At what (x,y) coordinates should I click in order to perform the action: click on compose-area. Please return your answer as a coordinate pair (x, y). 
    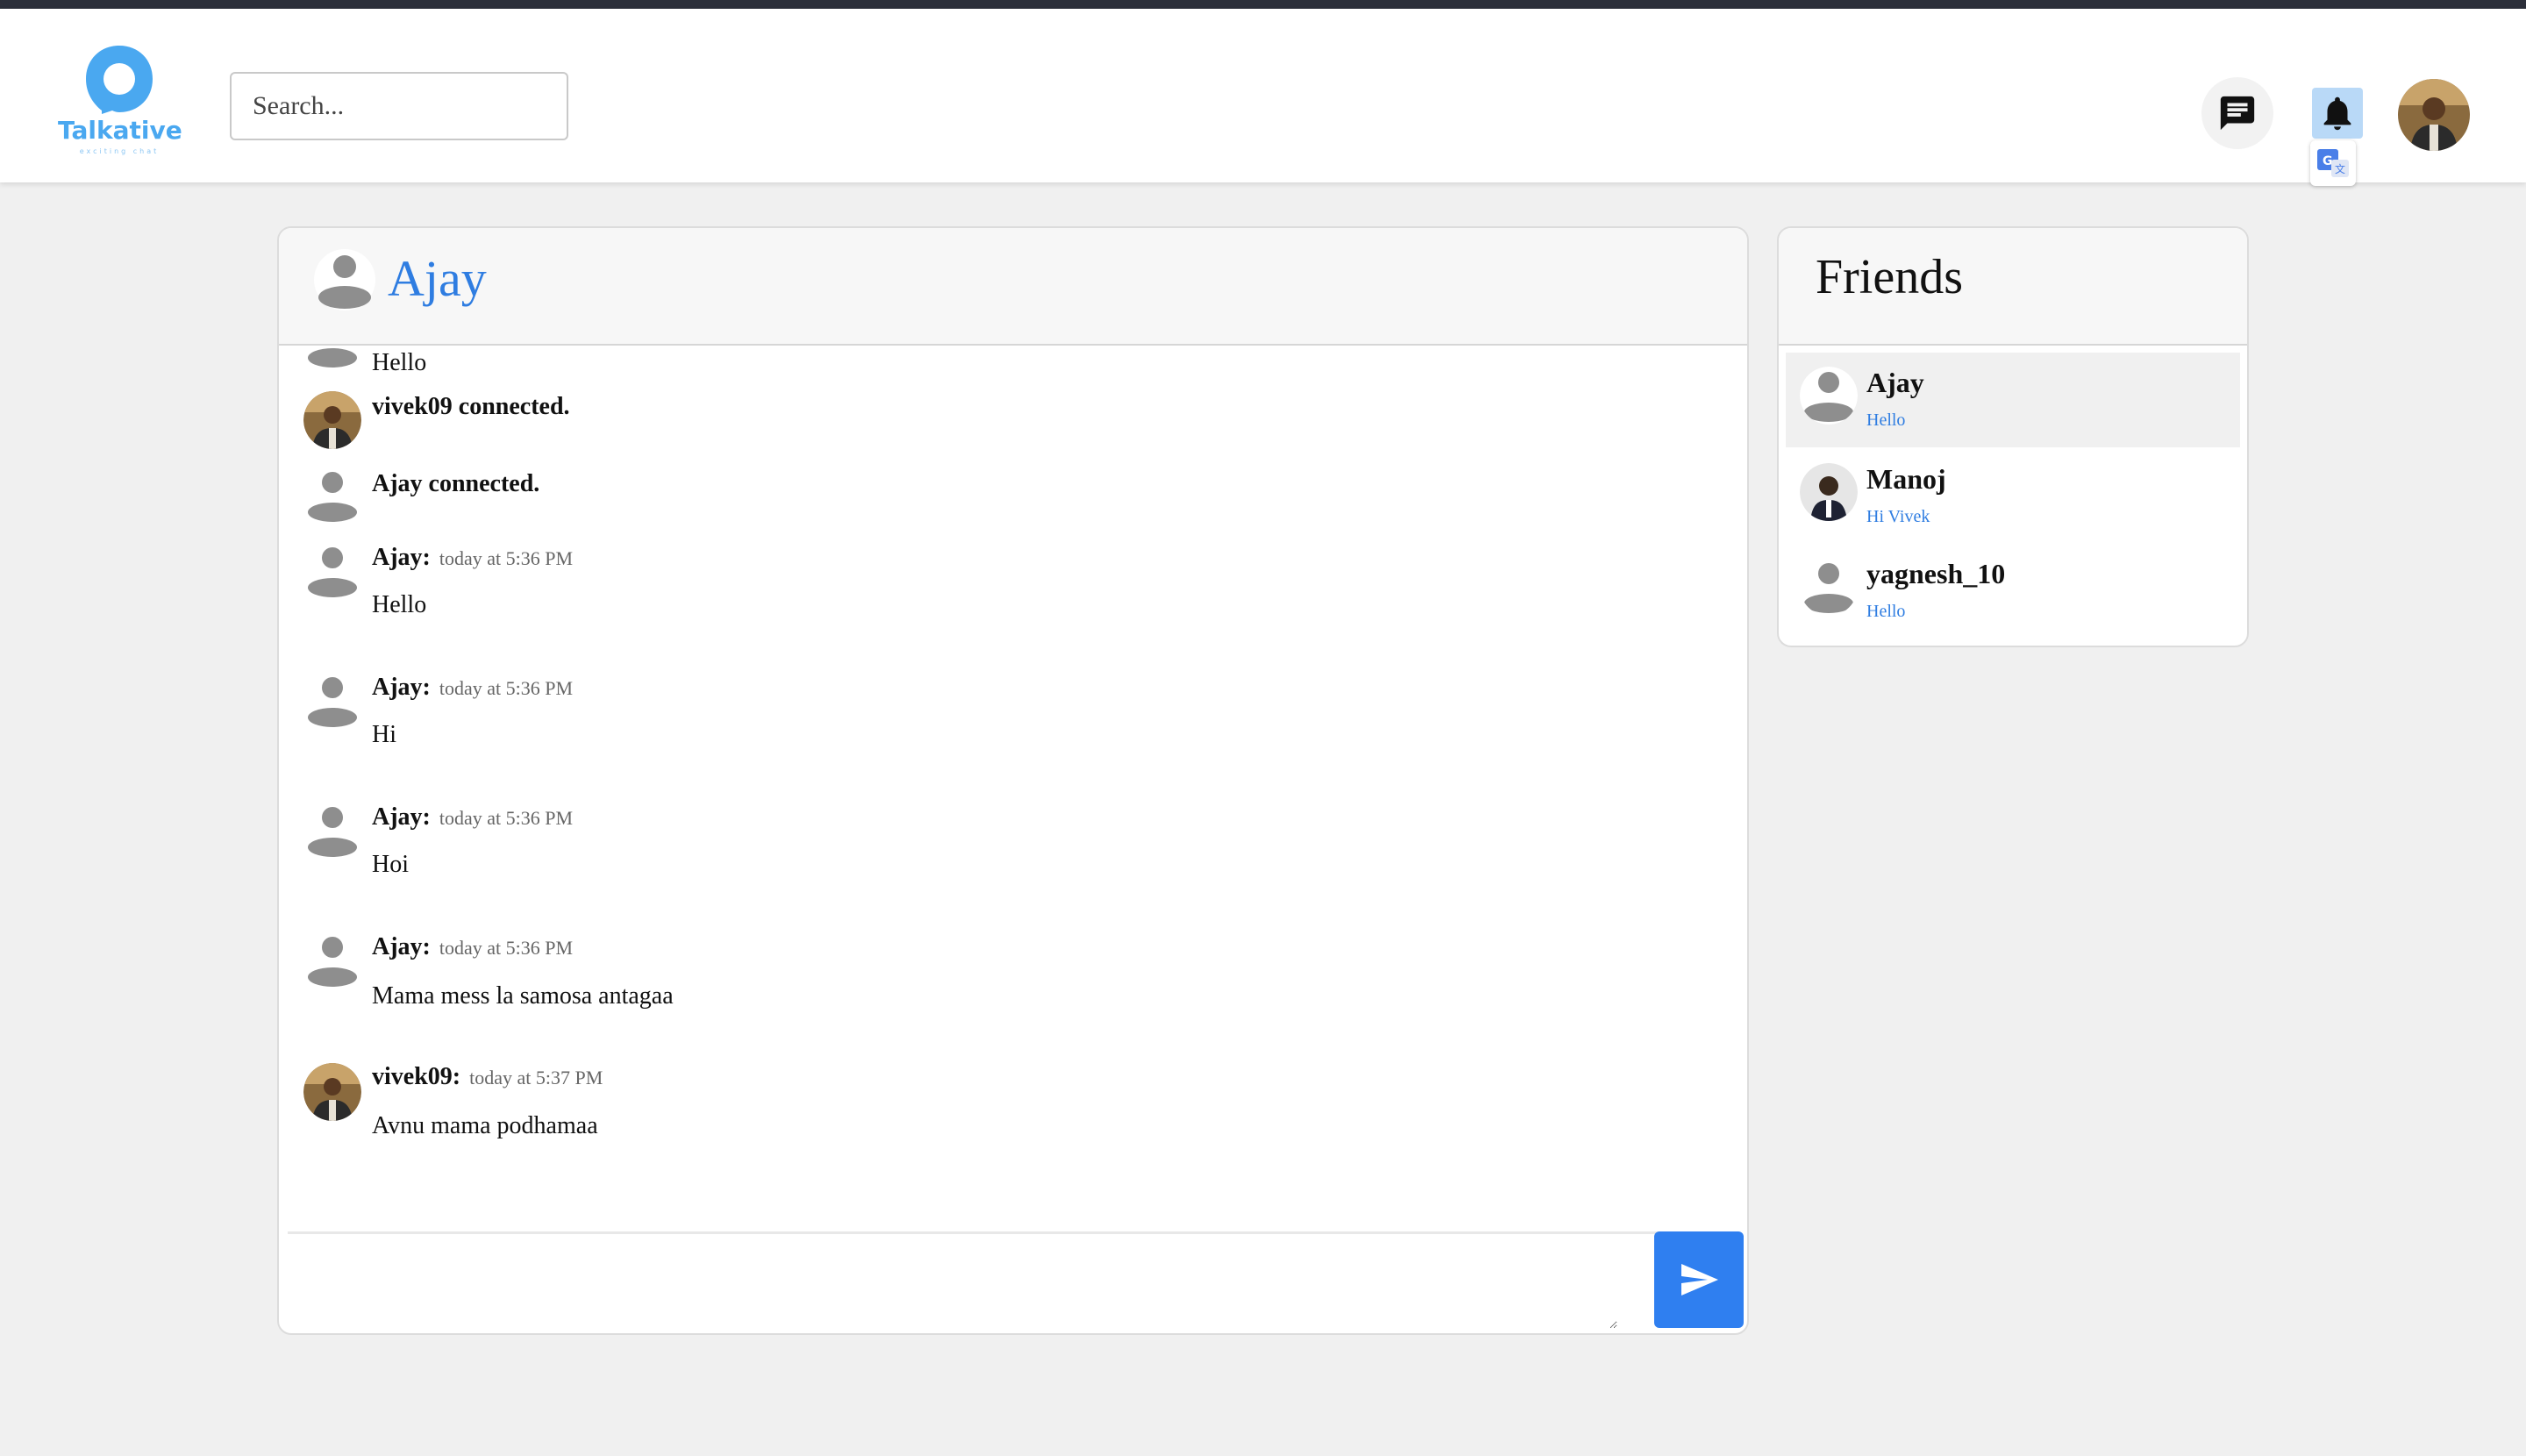
    Looking at the image, I should click on (1004, 1280).